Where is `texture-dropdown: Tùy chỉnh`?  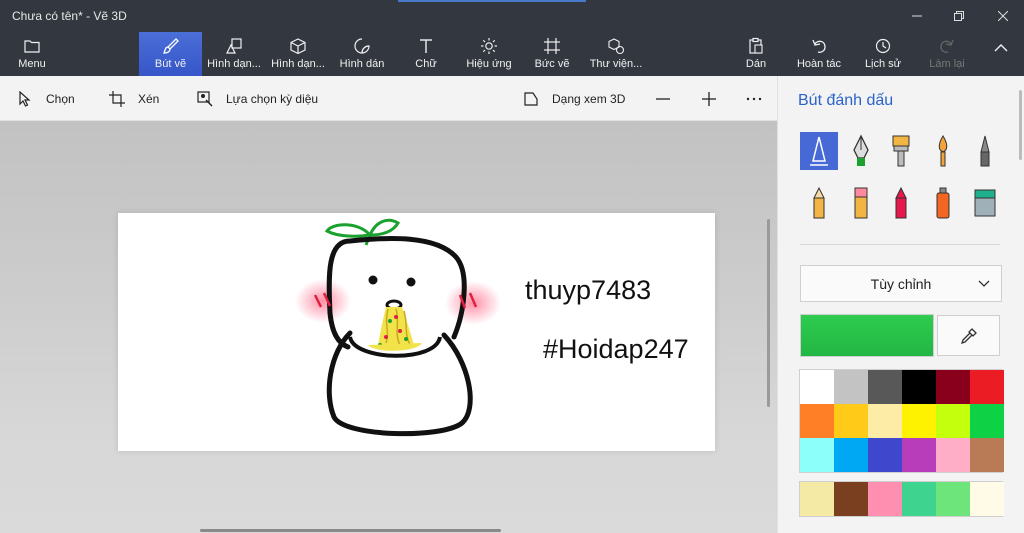
texture-dropdown: Tùy chỉnh is located at coordinates (901, 283).